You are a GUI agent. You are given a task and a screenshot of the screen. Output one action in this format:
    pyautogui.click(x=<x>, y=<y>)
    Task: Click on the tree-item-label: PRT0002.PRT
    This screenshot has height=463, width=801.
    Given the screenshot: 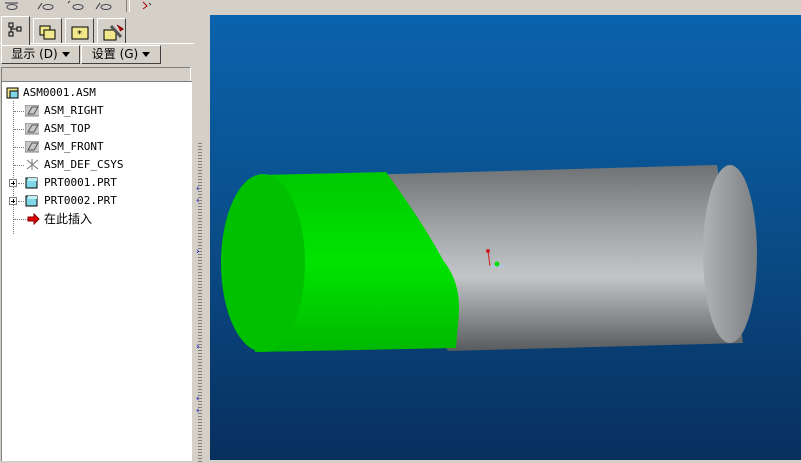 What is the action you would take?
    pyautogui.click(x=80, y=200)
    